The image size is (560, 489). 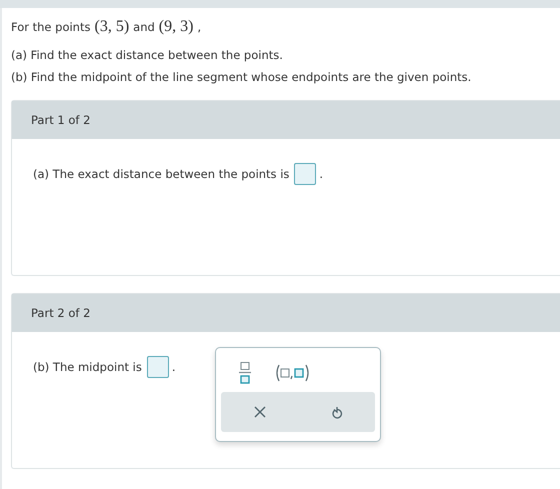 I want to click on intro-text: and, so click(x=144, y=27).